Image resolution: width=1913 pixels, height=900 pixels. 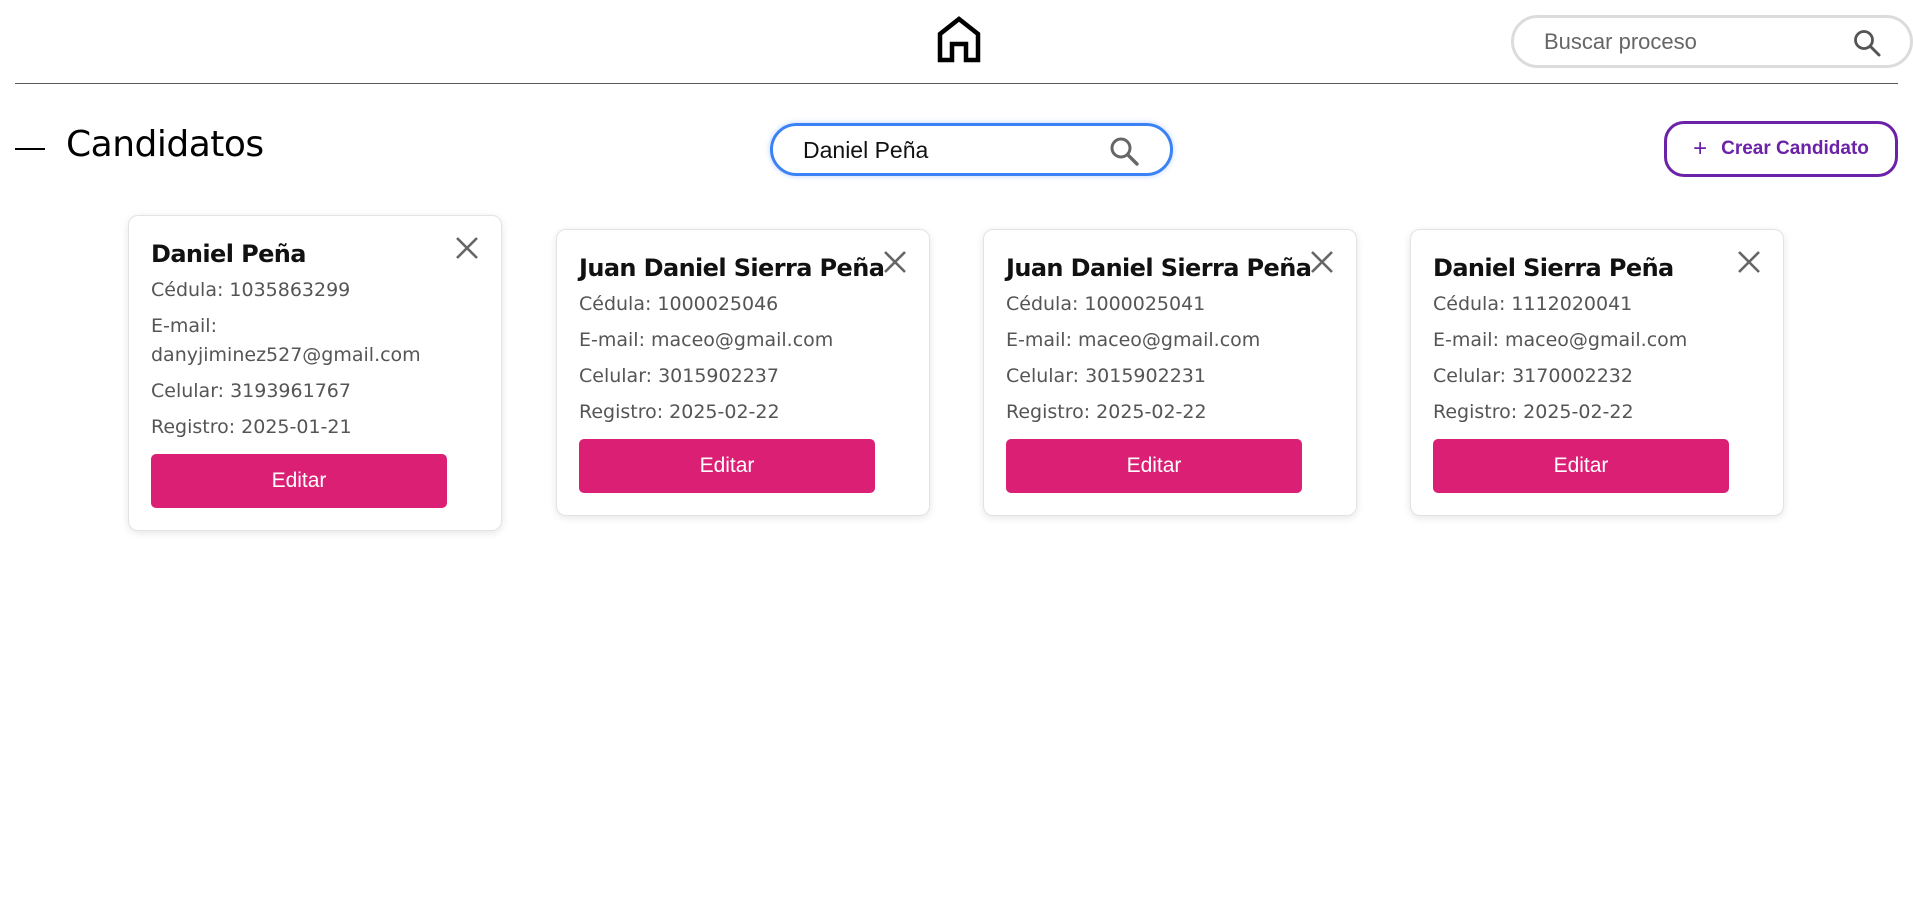 What do you see at coordinates (165, 144) in the screenshot?
I see `page-title: Candidatos` at bounding box center [165, 144].